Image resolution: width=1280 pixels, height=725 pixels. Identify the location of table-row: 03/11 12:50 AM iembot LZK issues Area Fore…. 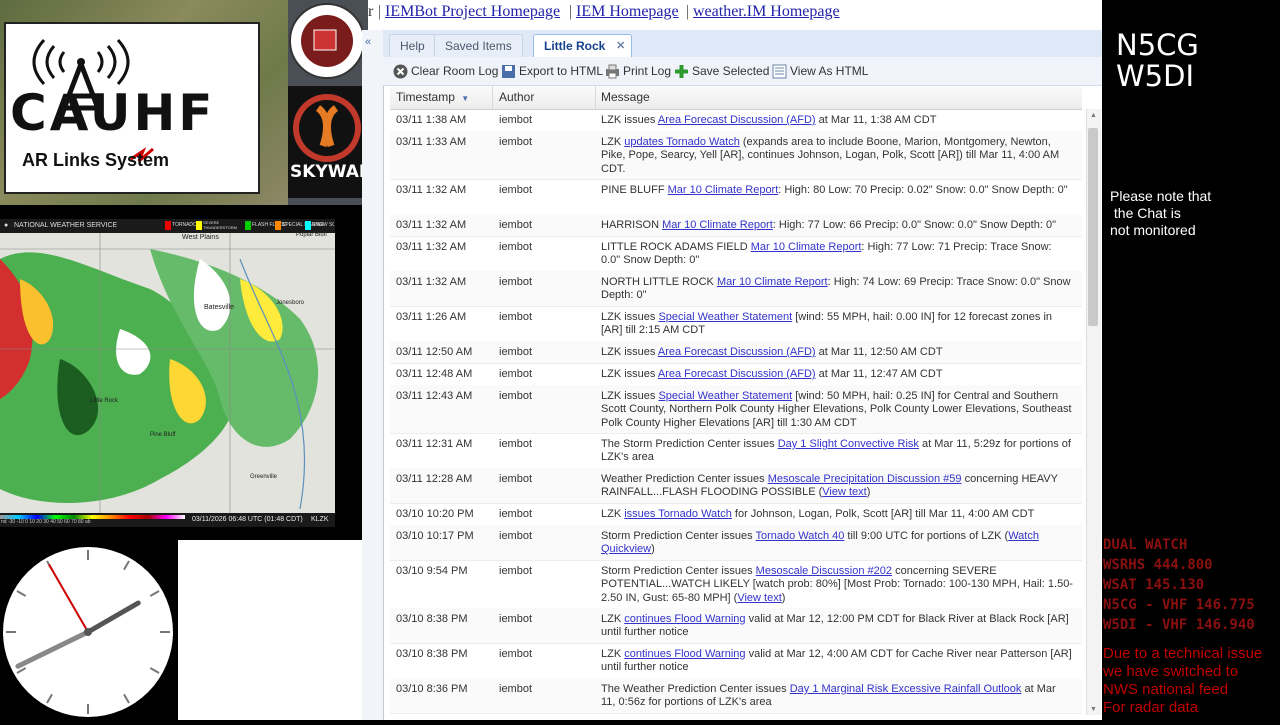
(736, 352).